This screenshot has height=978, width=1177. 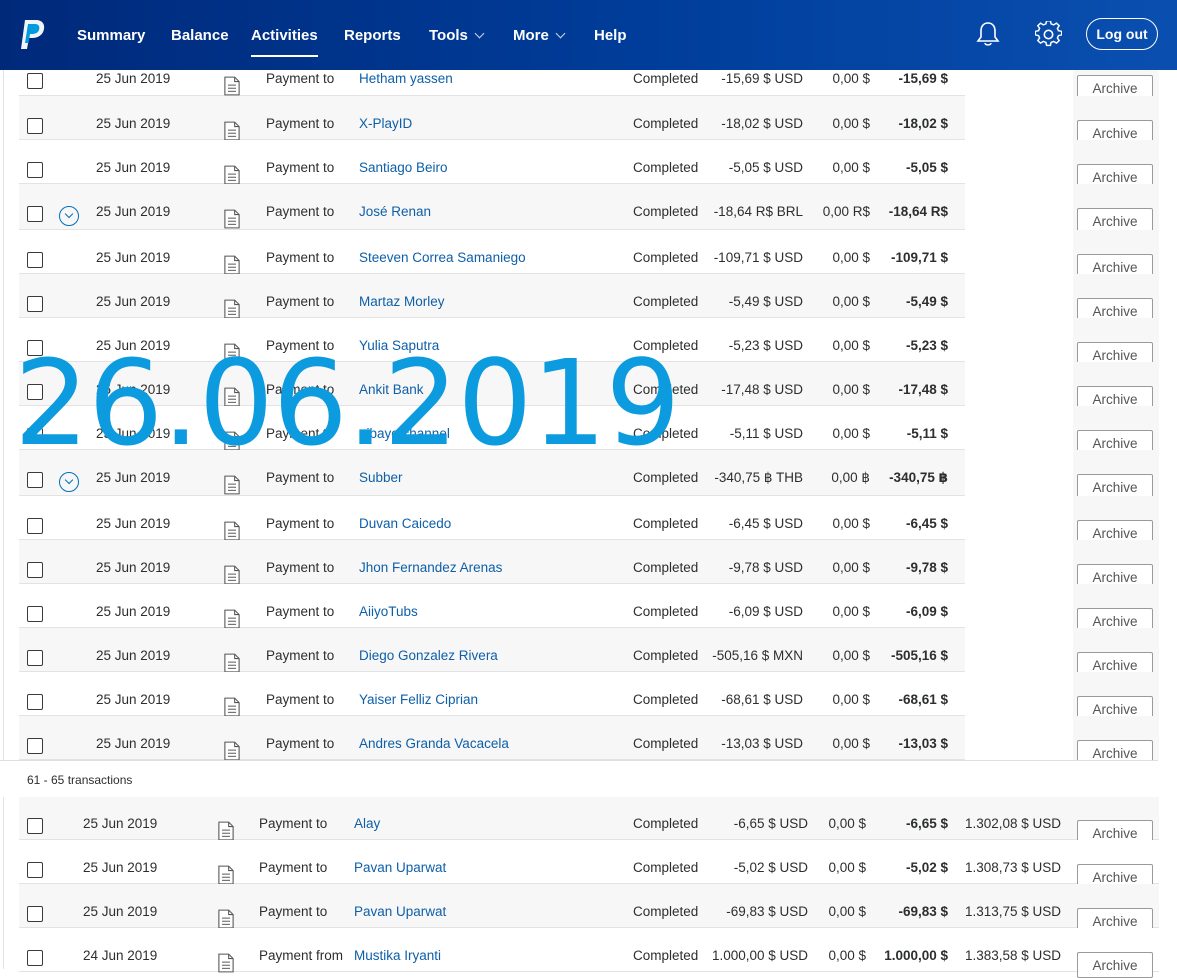 I want to click on nav-more: More, so click(x=539, y=36).